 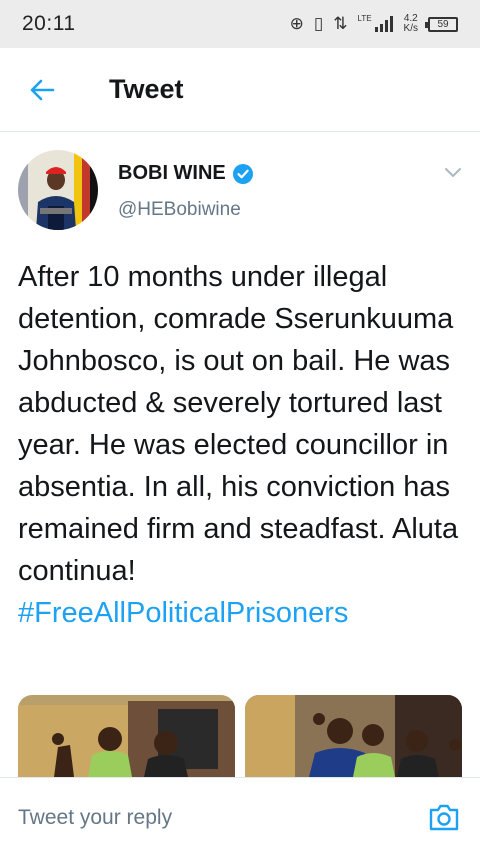 What do you see at coordinates (296, 23) in the screenshot?
I see `add-circle-icon: ⊕` at bounding box center [296, 23].